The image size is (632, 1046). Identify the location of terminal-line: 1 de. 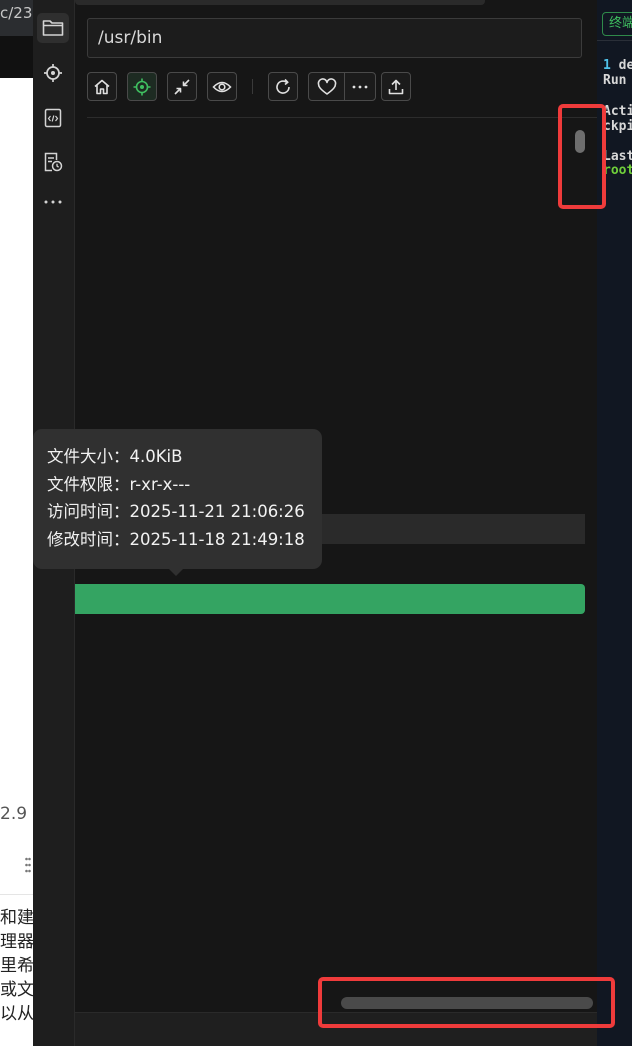
(617, 65).